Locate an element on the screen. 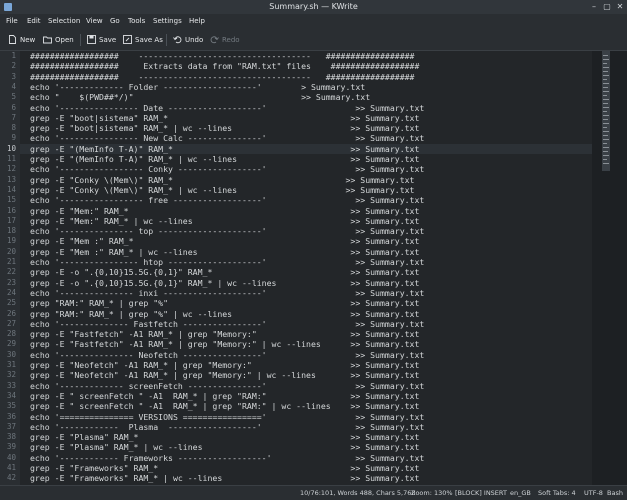  open-button: Open is located at coordinates (58, 40).